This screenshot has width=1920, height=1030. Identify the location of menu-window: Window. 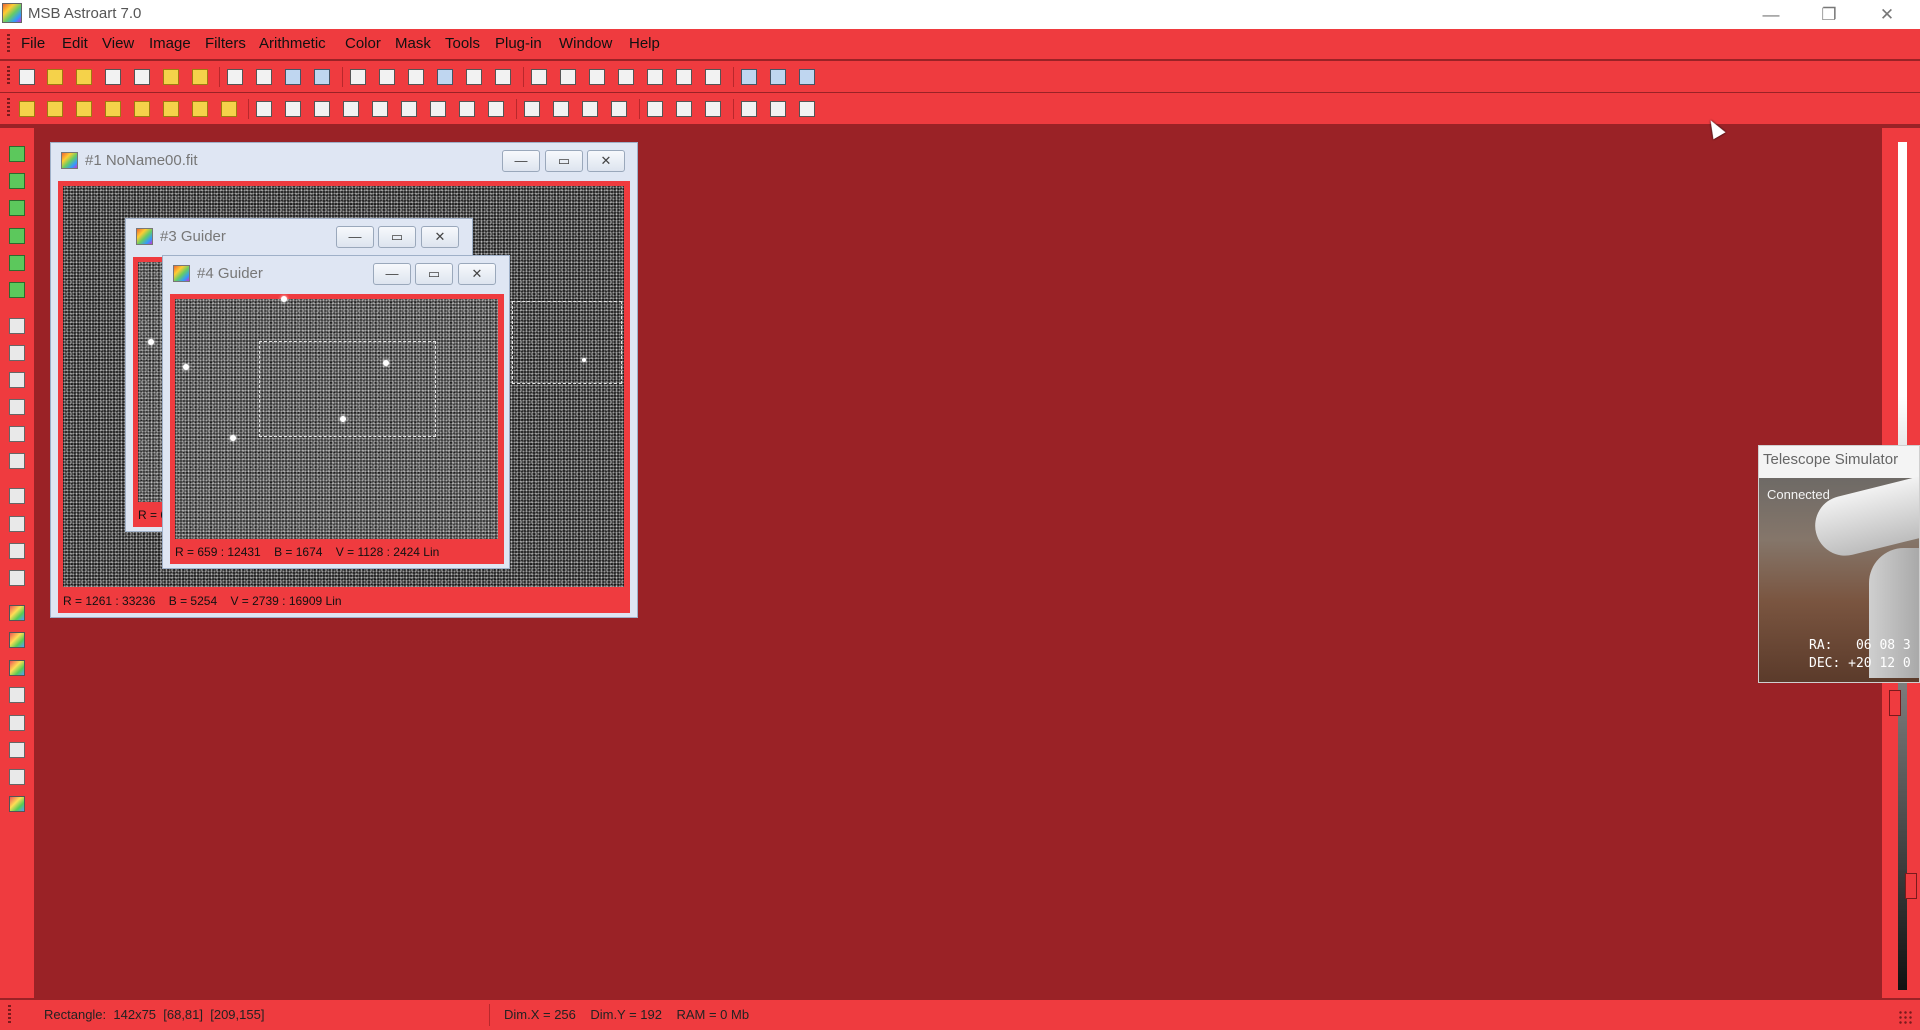
(585, 43).